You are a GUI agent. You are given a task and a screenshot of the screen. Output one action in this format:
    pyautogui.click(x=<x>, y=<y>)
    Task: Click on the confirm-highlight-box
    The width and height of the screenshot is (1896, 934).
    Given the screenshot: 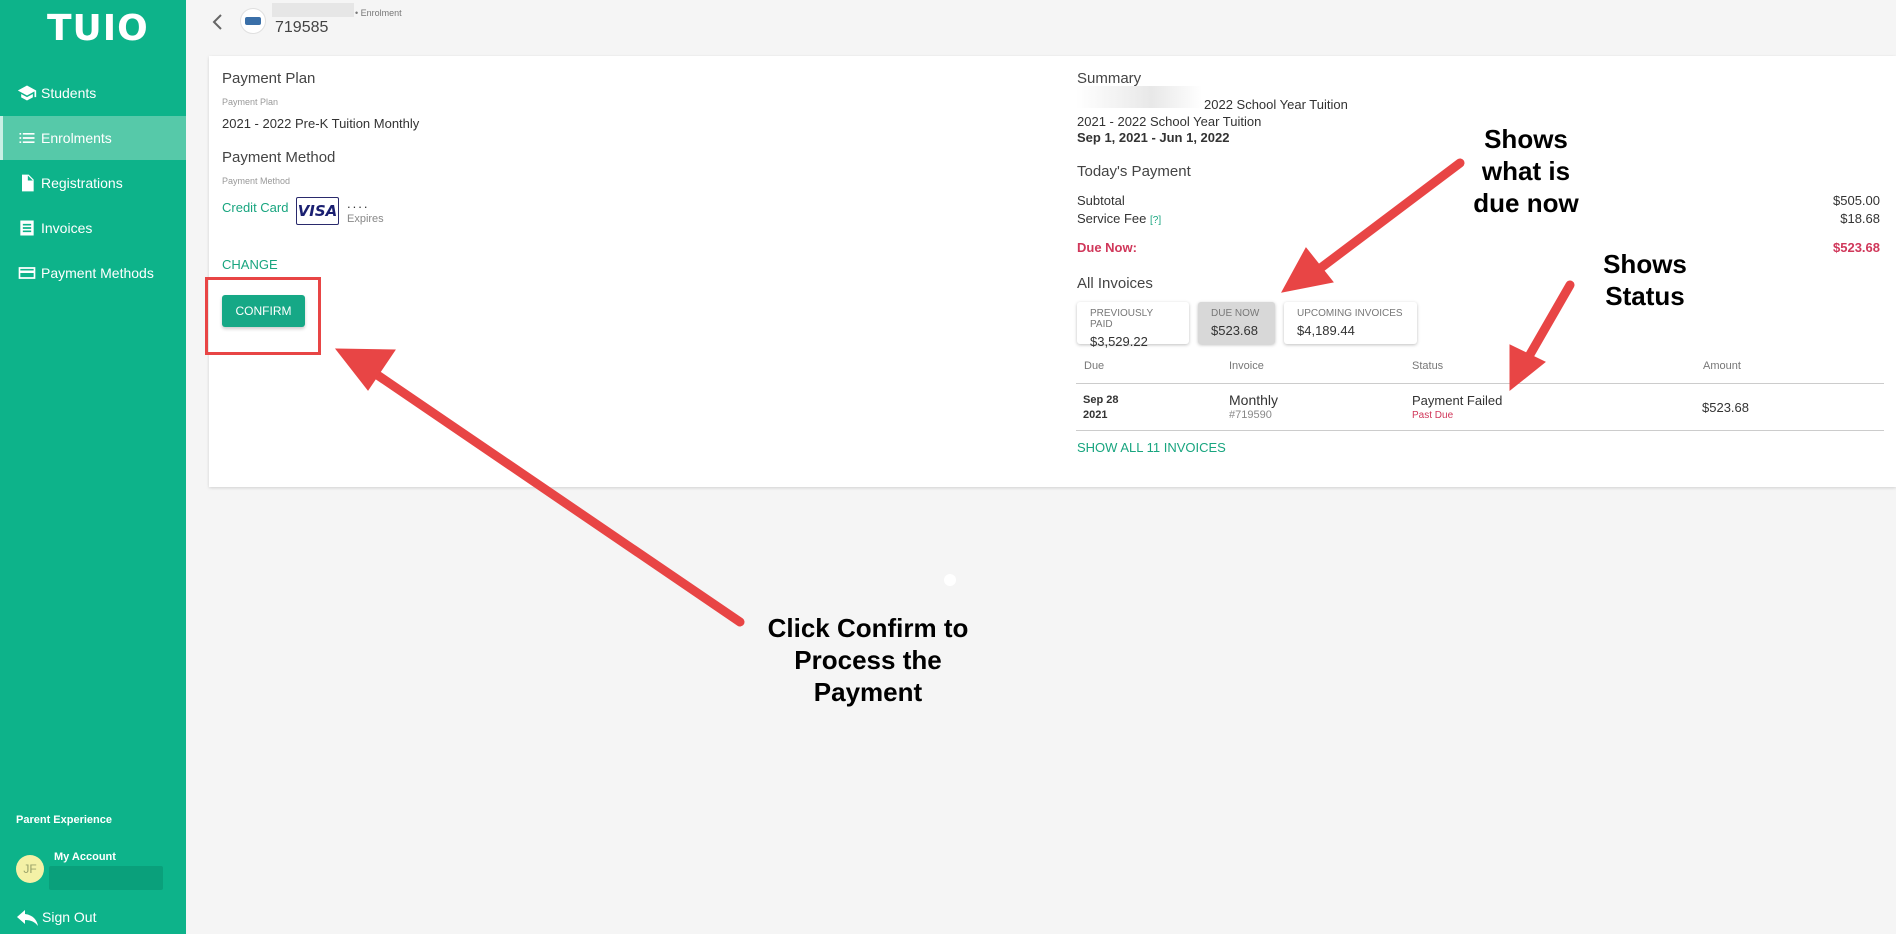 What is the action you would take?
    pyautogui.click(x=263, y=316)
    